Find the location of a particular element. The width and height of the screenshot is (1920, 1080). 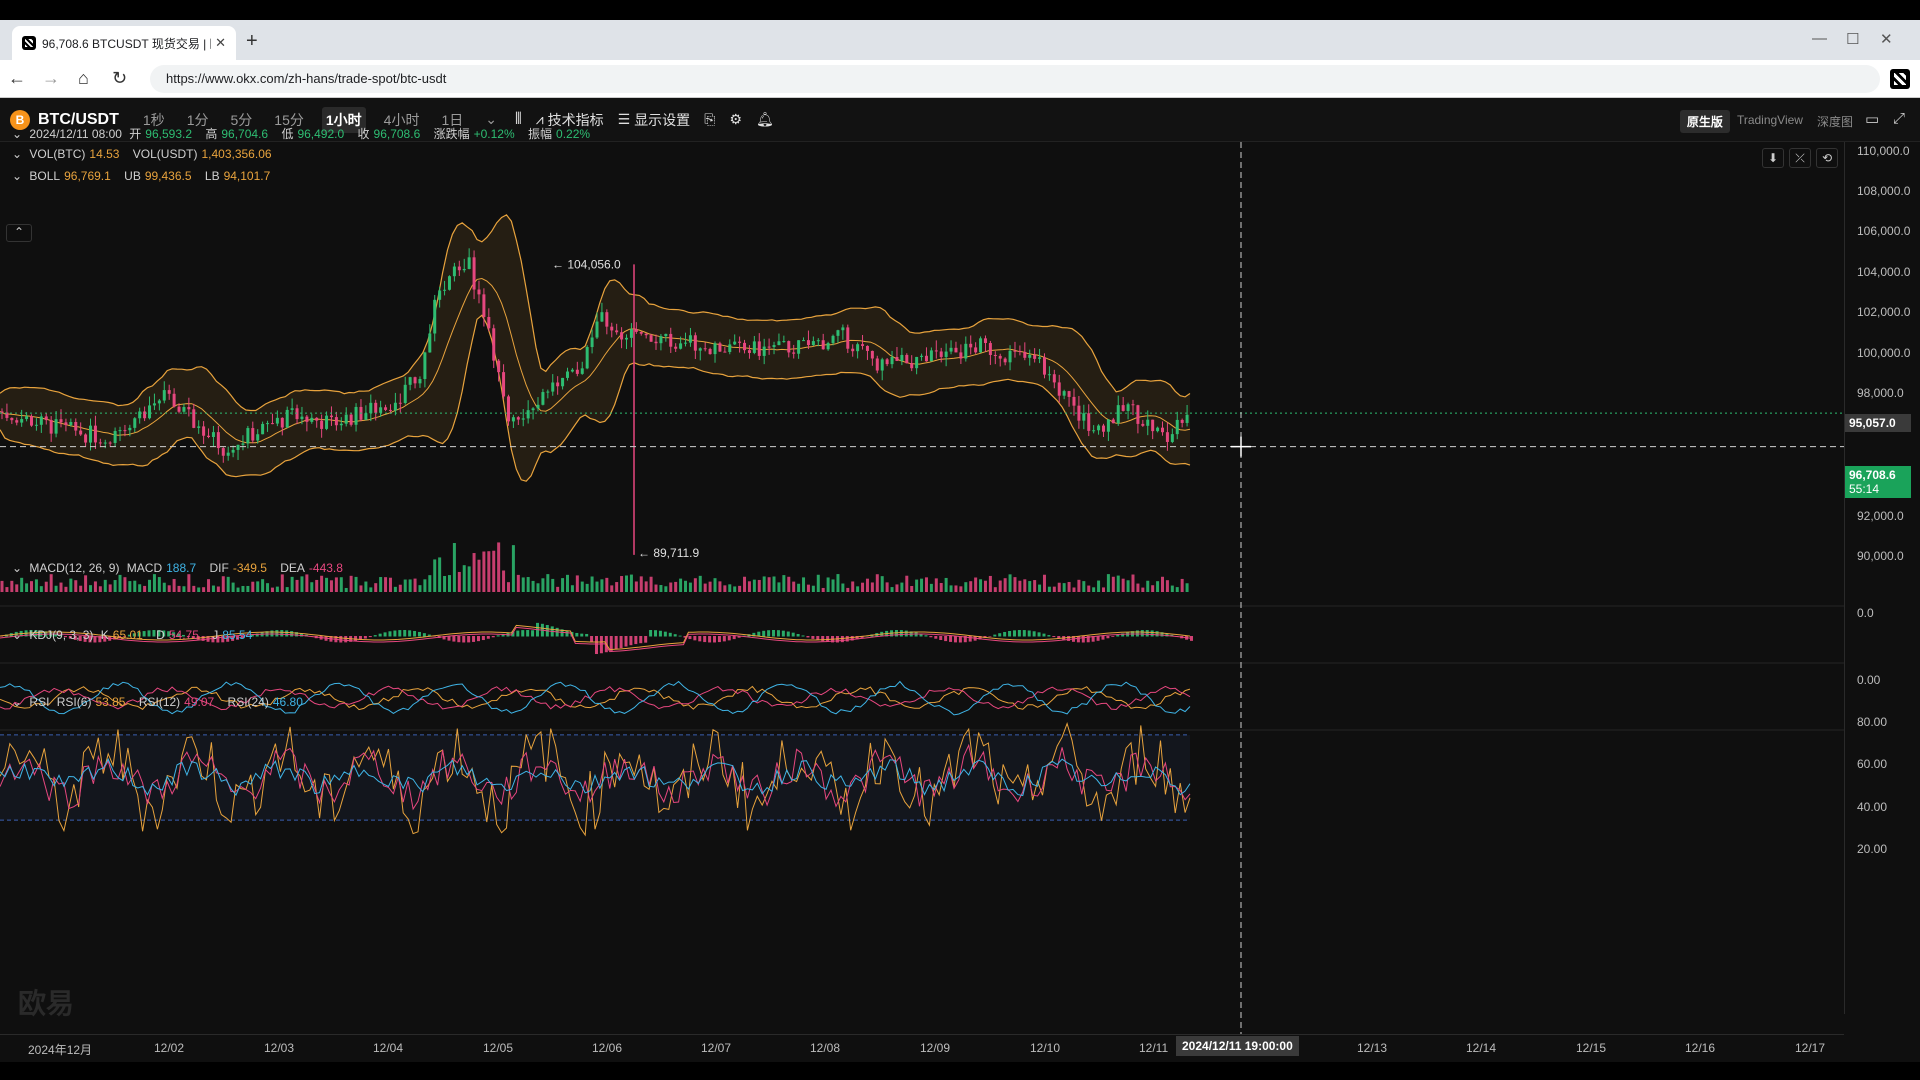

fullscreen-icon: ⤢ is located at coordinates (1899, 118).